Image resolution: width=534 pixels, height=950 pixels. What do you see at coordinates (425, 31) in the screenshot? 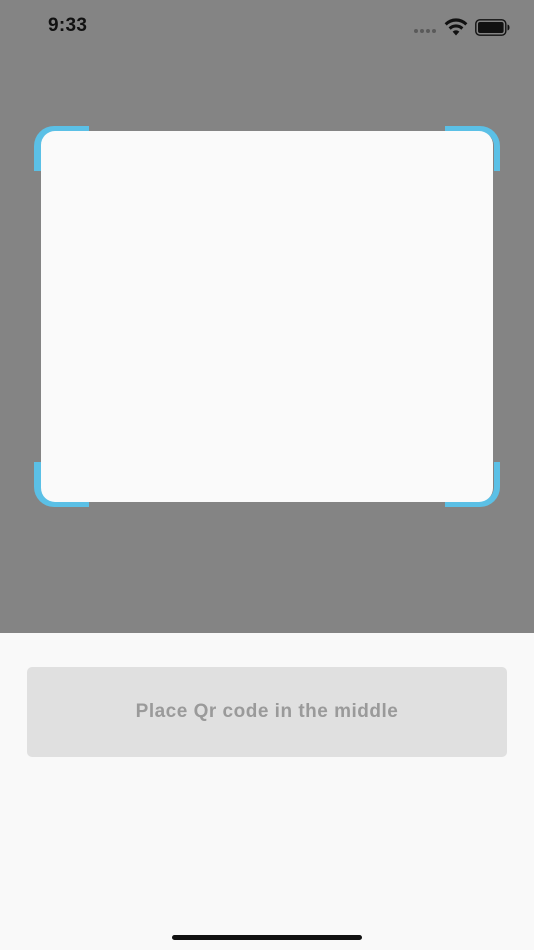
I see `cellular-signal-icon` at bounding box center [425, 31].